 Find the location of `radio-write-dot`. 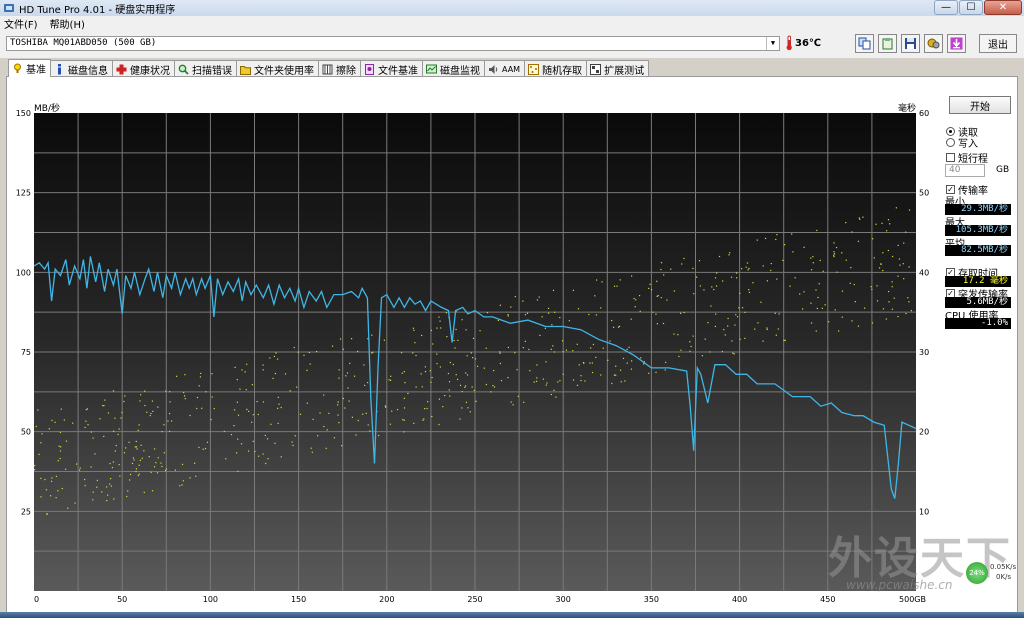

radio-write-dot is located at coordinates (950, 142).